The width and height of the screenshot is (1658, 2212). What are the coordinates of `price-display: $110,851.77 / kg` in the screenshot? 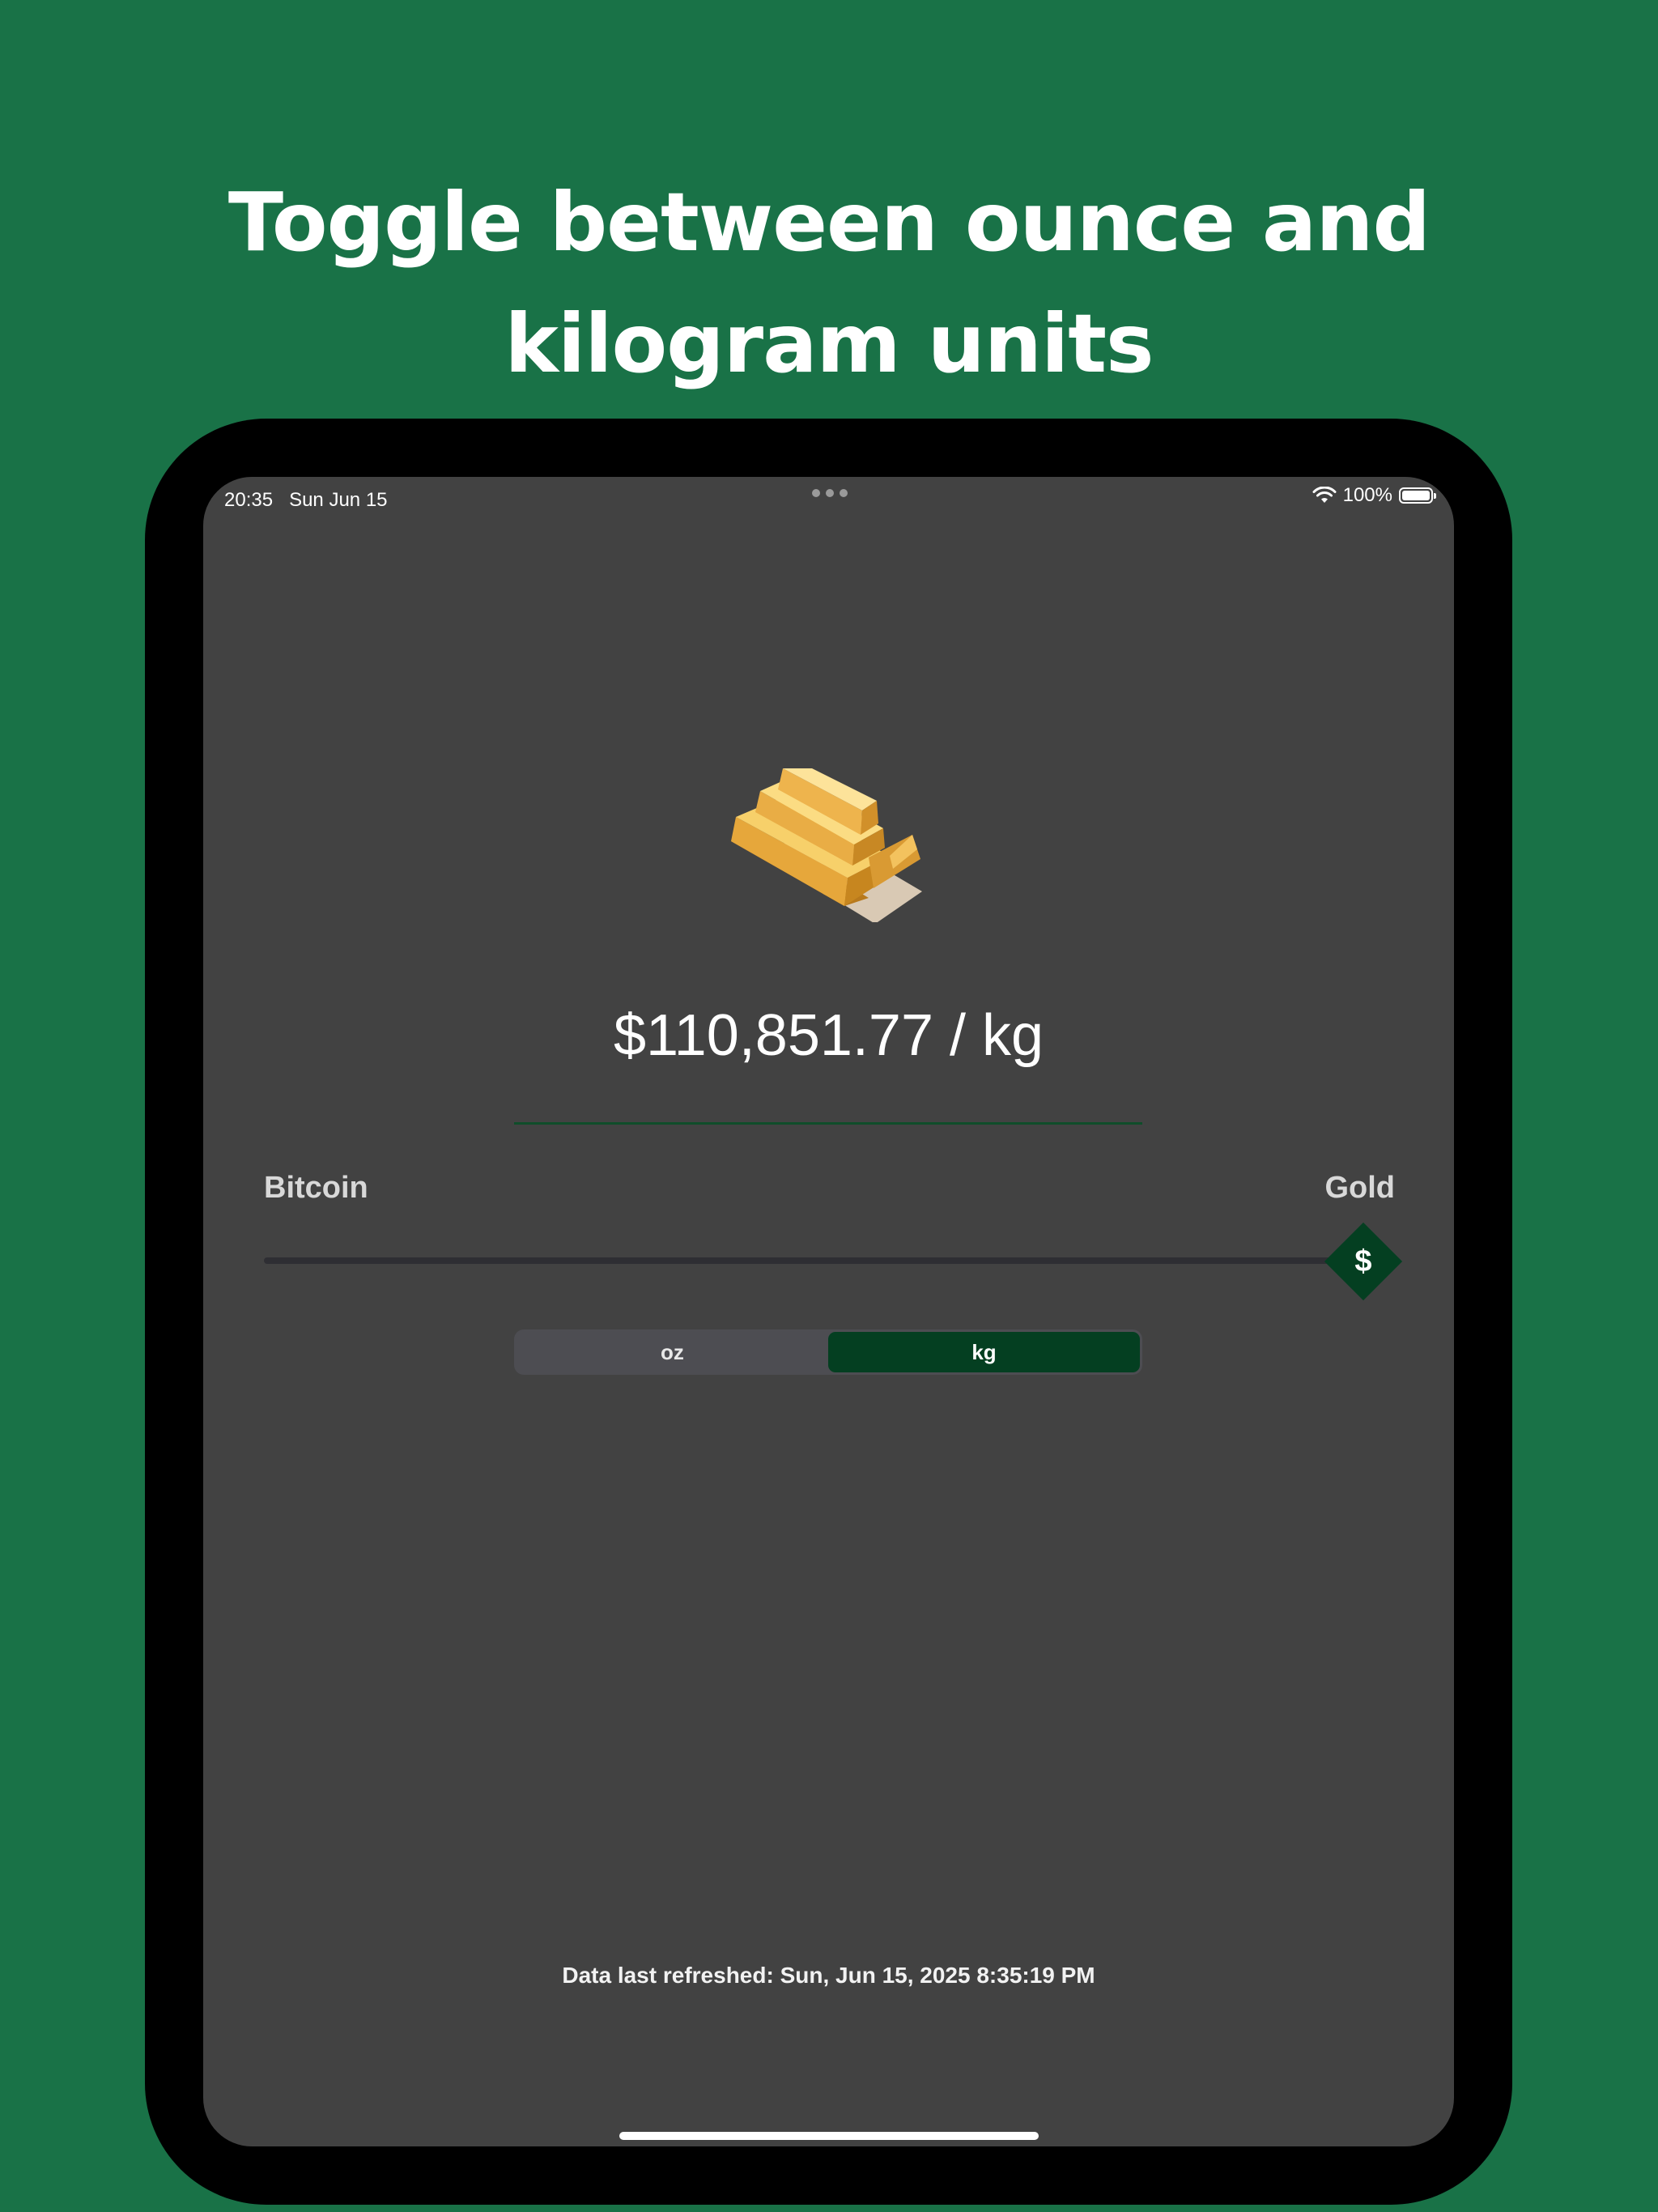 It's located at (828, 1036).